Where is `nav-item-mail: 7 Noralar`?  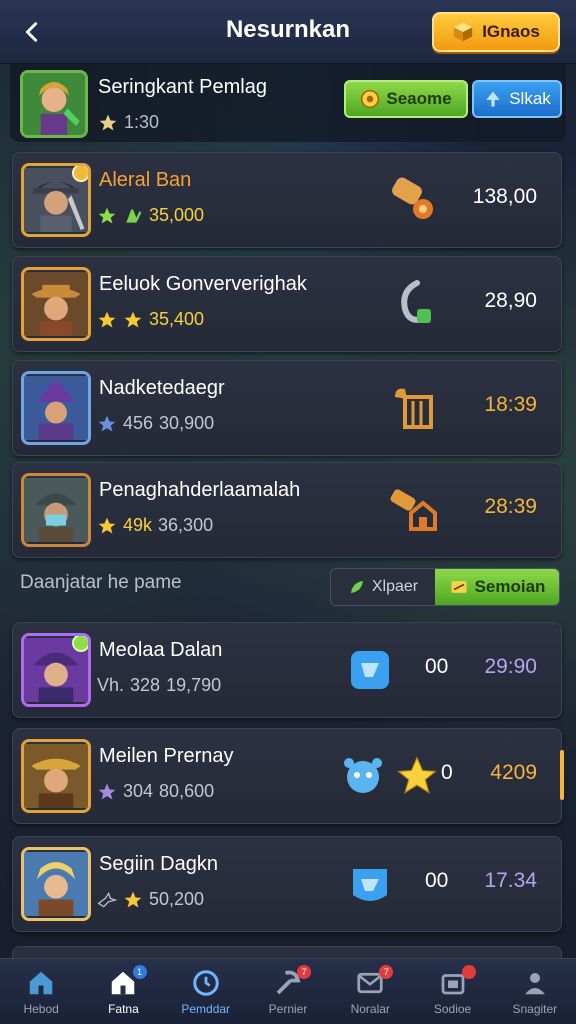
nav-item-mail: 7 Noralar is located at coordinates (370, 991).